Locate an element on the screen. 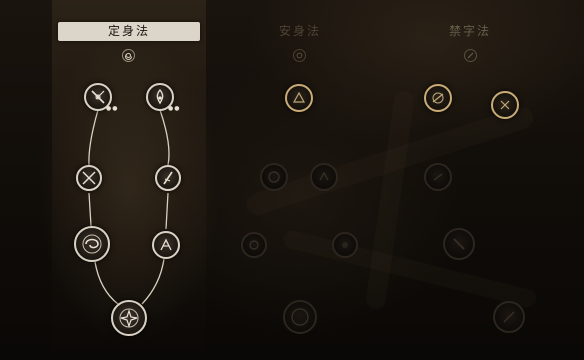 The height and width of the screenshot is (360, 584). skill-node-binding-mark is located at coordinates (89, 178).